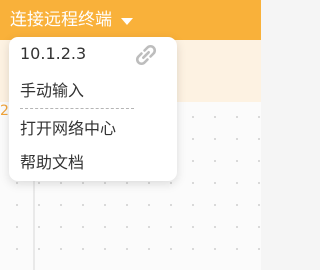 The height and width of the screenshot is (270, 320). What do you see at coordinates (93, 91) in the screenshot?
I see `menu-item-manual-input: 手动输入` at bounding box center [93, 91].